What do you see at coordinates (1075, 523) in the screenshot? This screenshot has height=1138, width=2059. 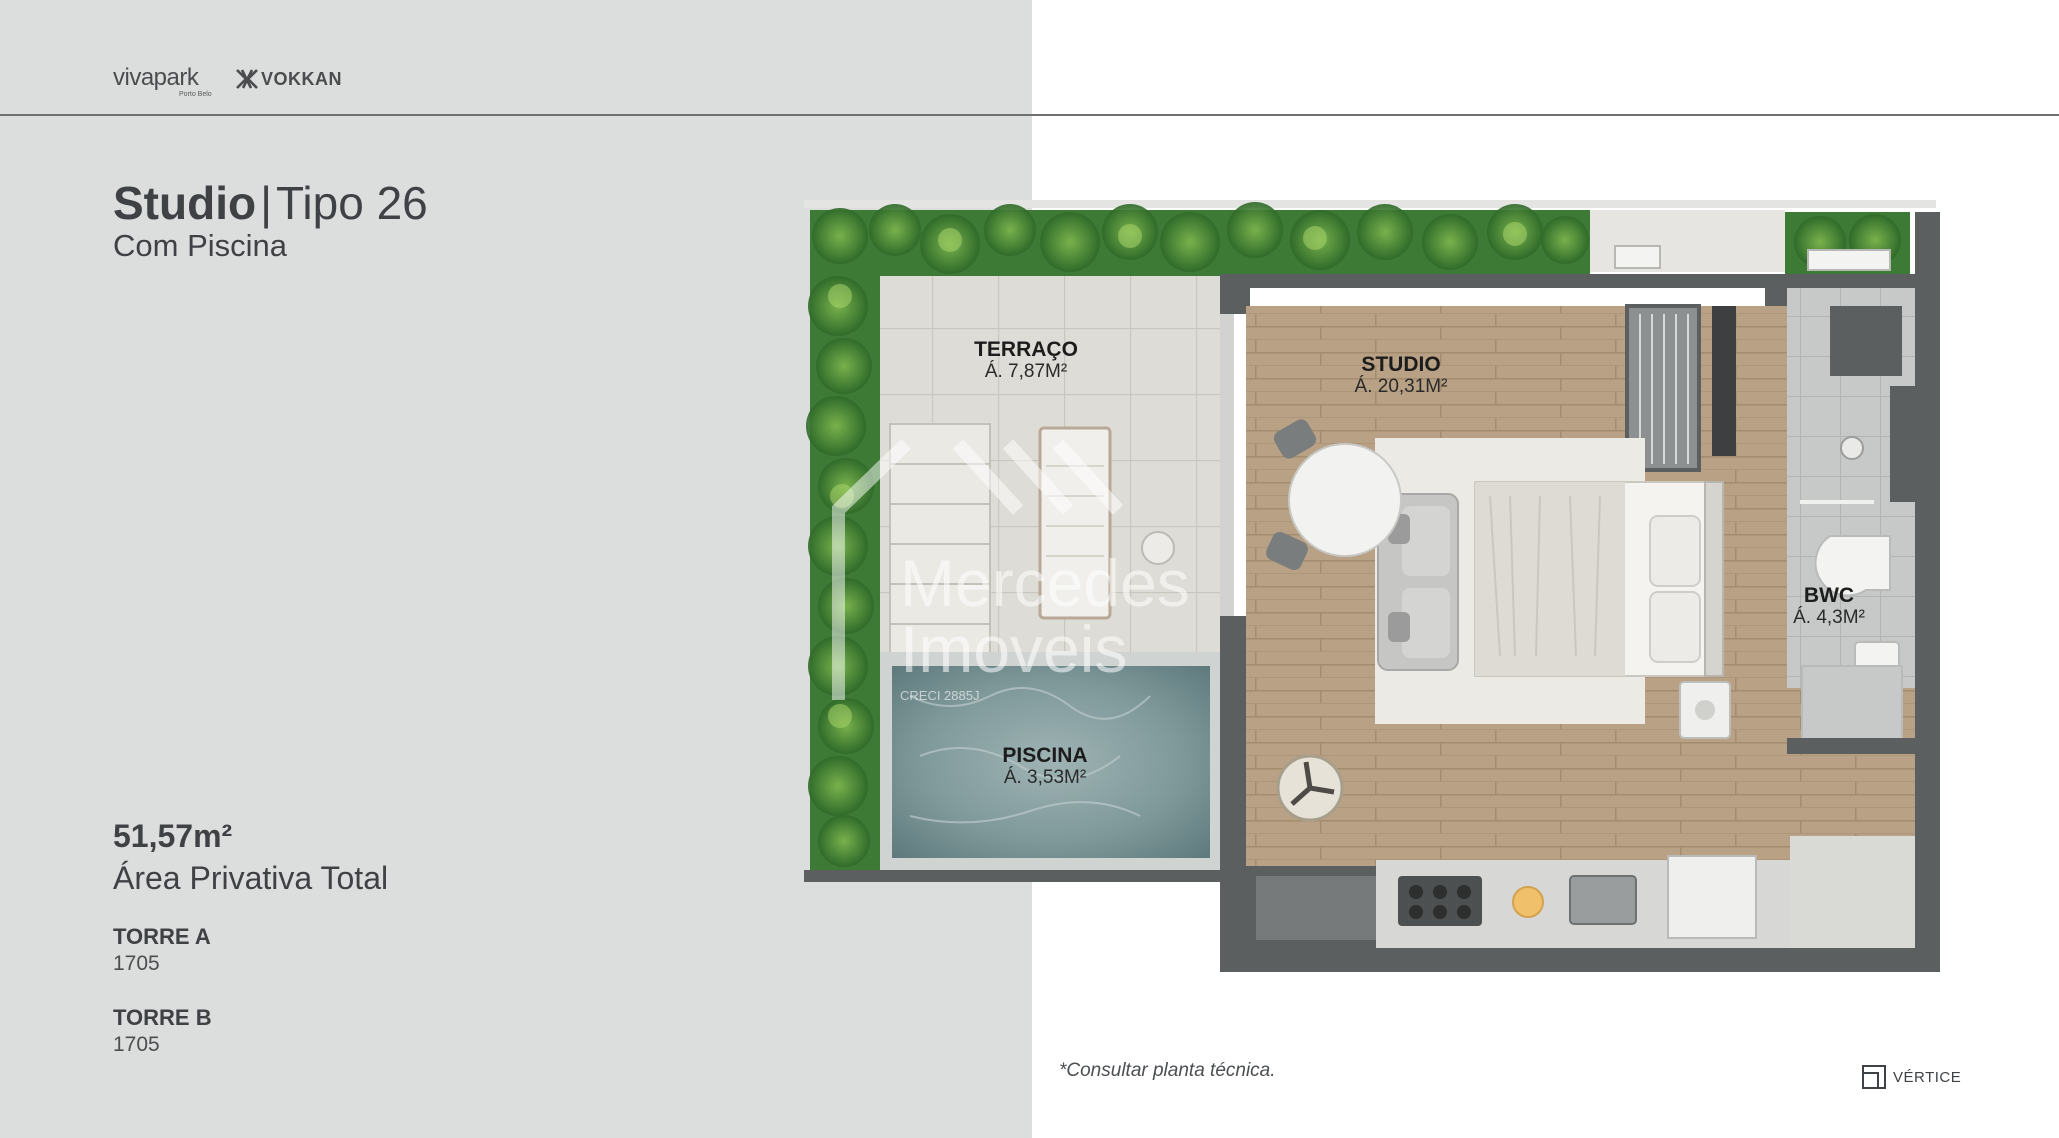 I see `sun-lounger` at bounding box center [1075, 523].